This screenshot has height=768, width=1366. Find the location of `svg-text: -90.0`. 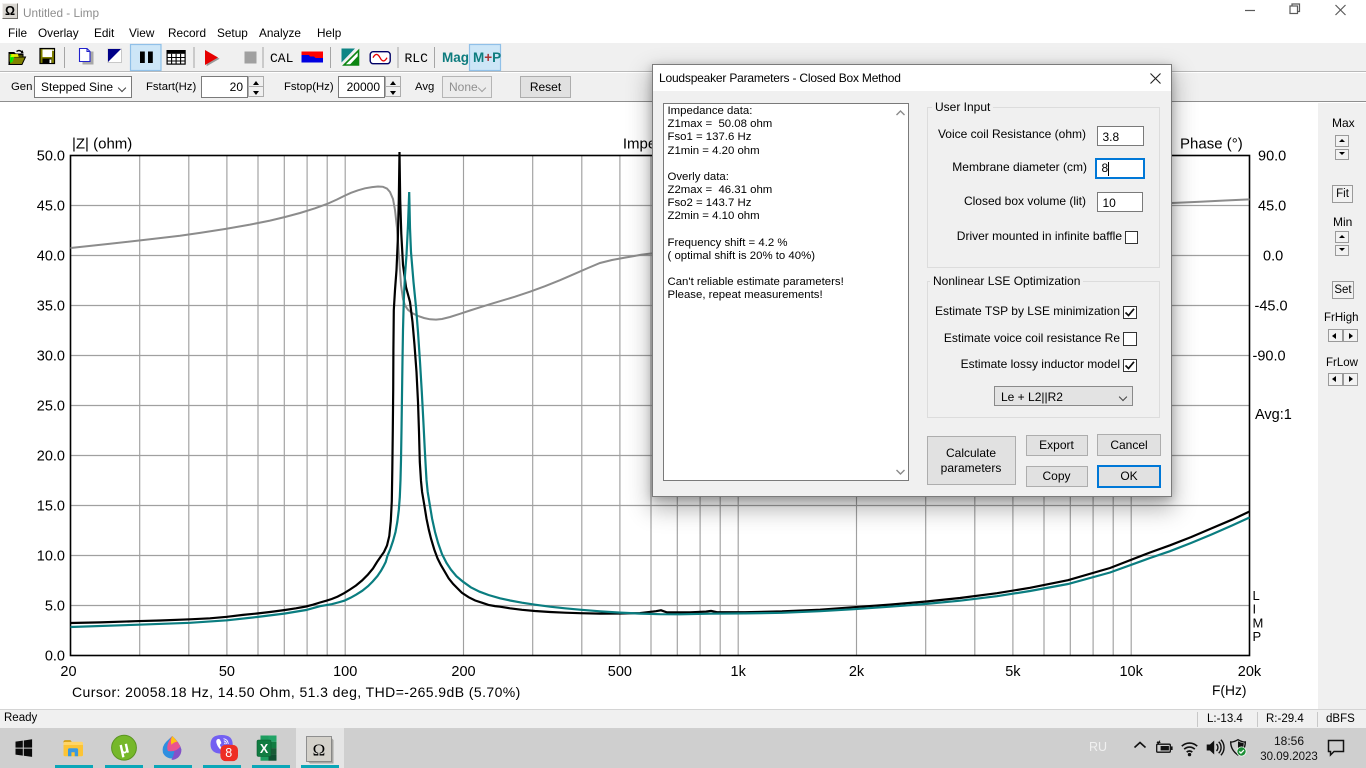

svg-text: -90.0 is located at coordinates (1269, 357).